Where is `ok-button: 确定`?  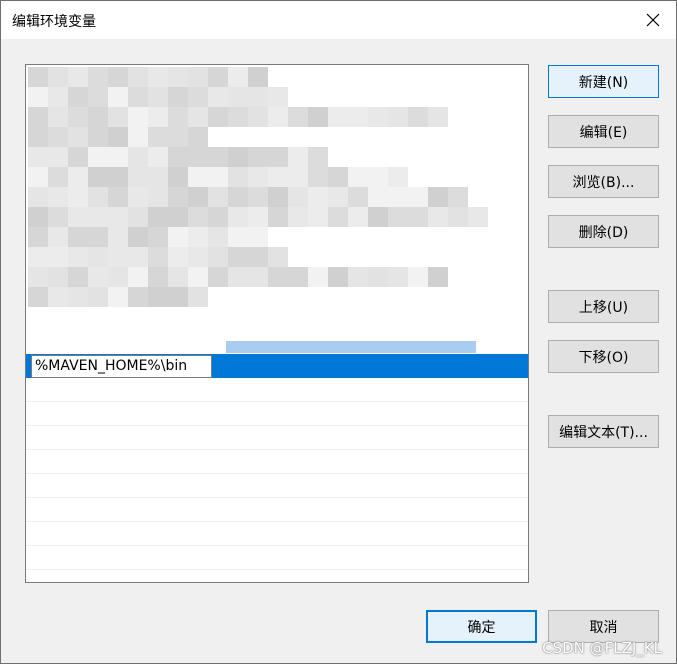
ok-button: 确定 is located at coordinates (481, 626).